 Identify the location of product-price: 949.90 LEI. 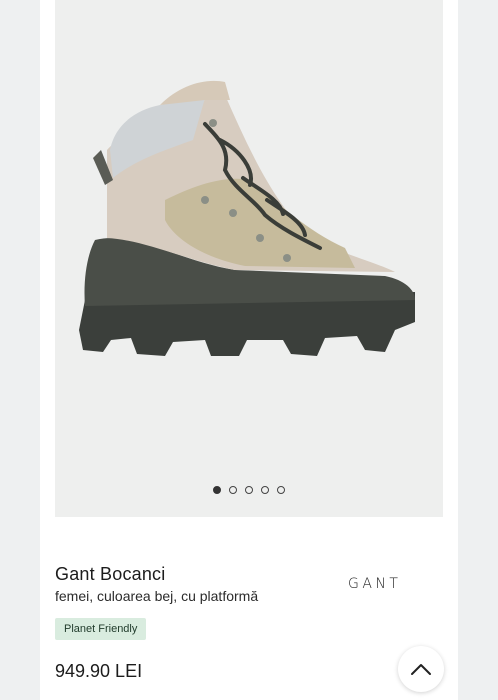
(99, 671).